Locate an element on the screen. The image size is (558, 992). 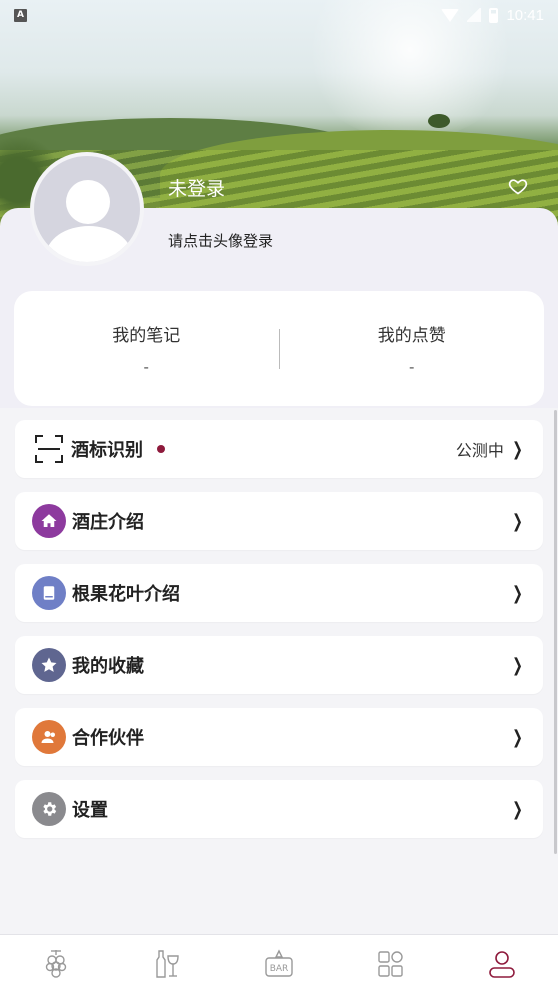
menu-label: 设置 is located at coordinates (90, 810).